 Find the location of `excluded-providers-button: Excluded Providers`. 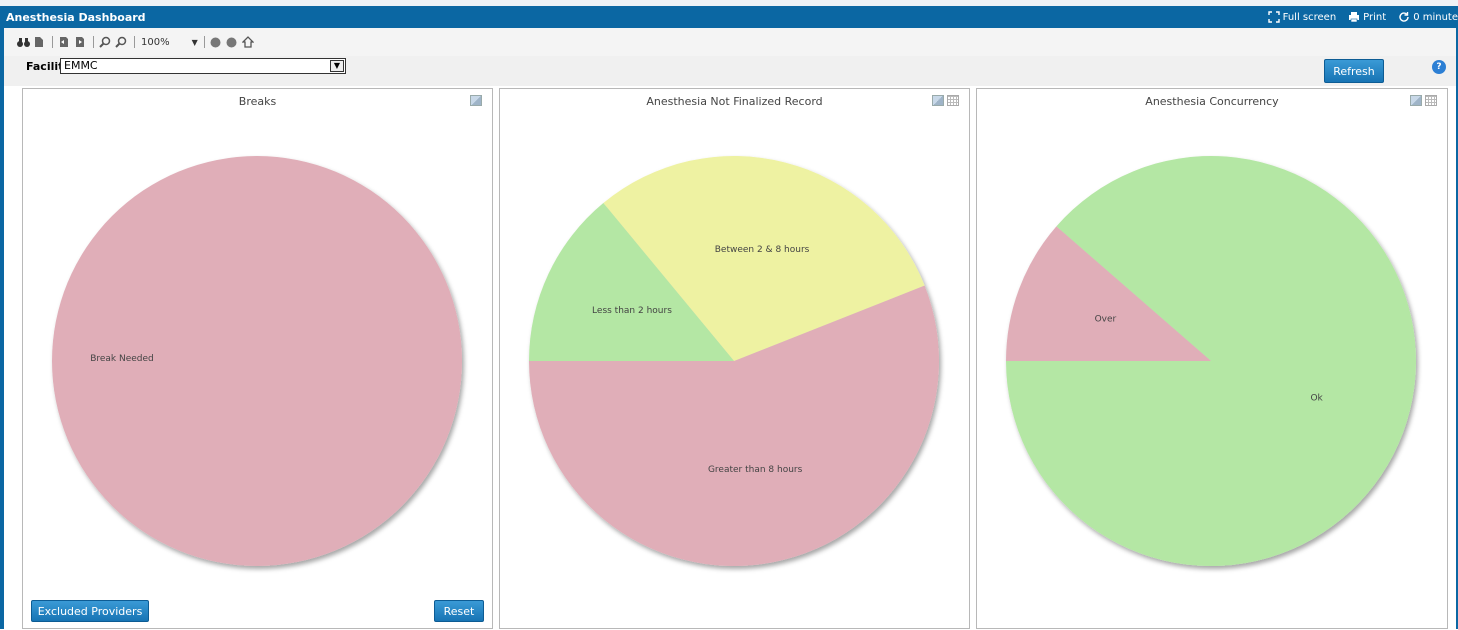

excluded-providers-button: Excluded Providers is located at coordinates (90, 611).